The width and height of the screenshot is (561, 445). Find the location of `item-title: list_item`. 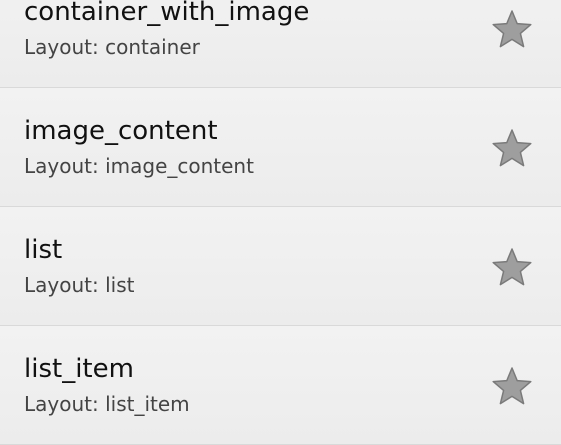

item-title: list_item is located at coordinates (79, 369).